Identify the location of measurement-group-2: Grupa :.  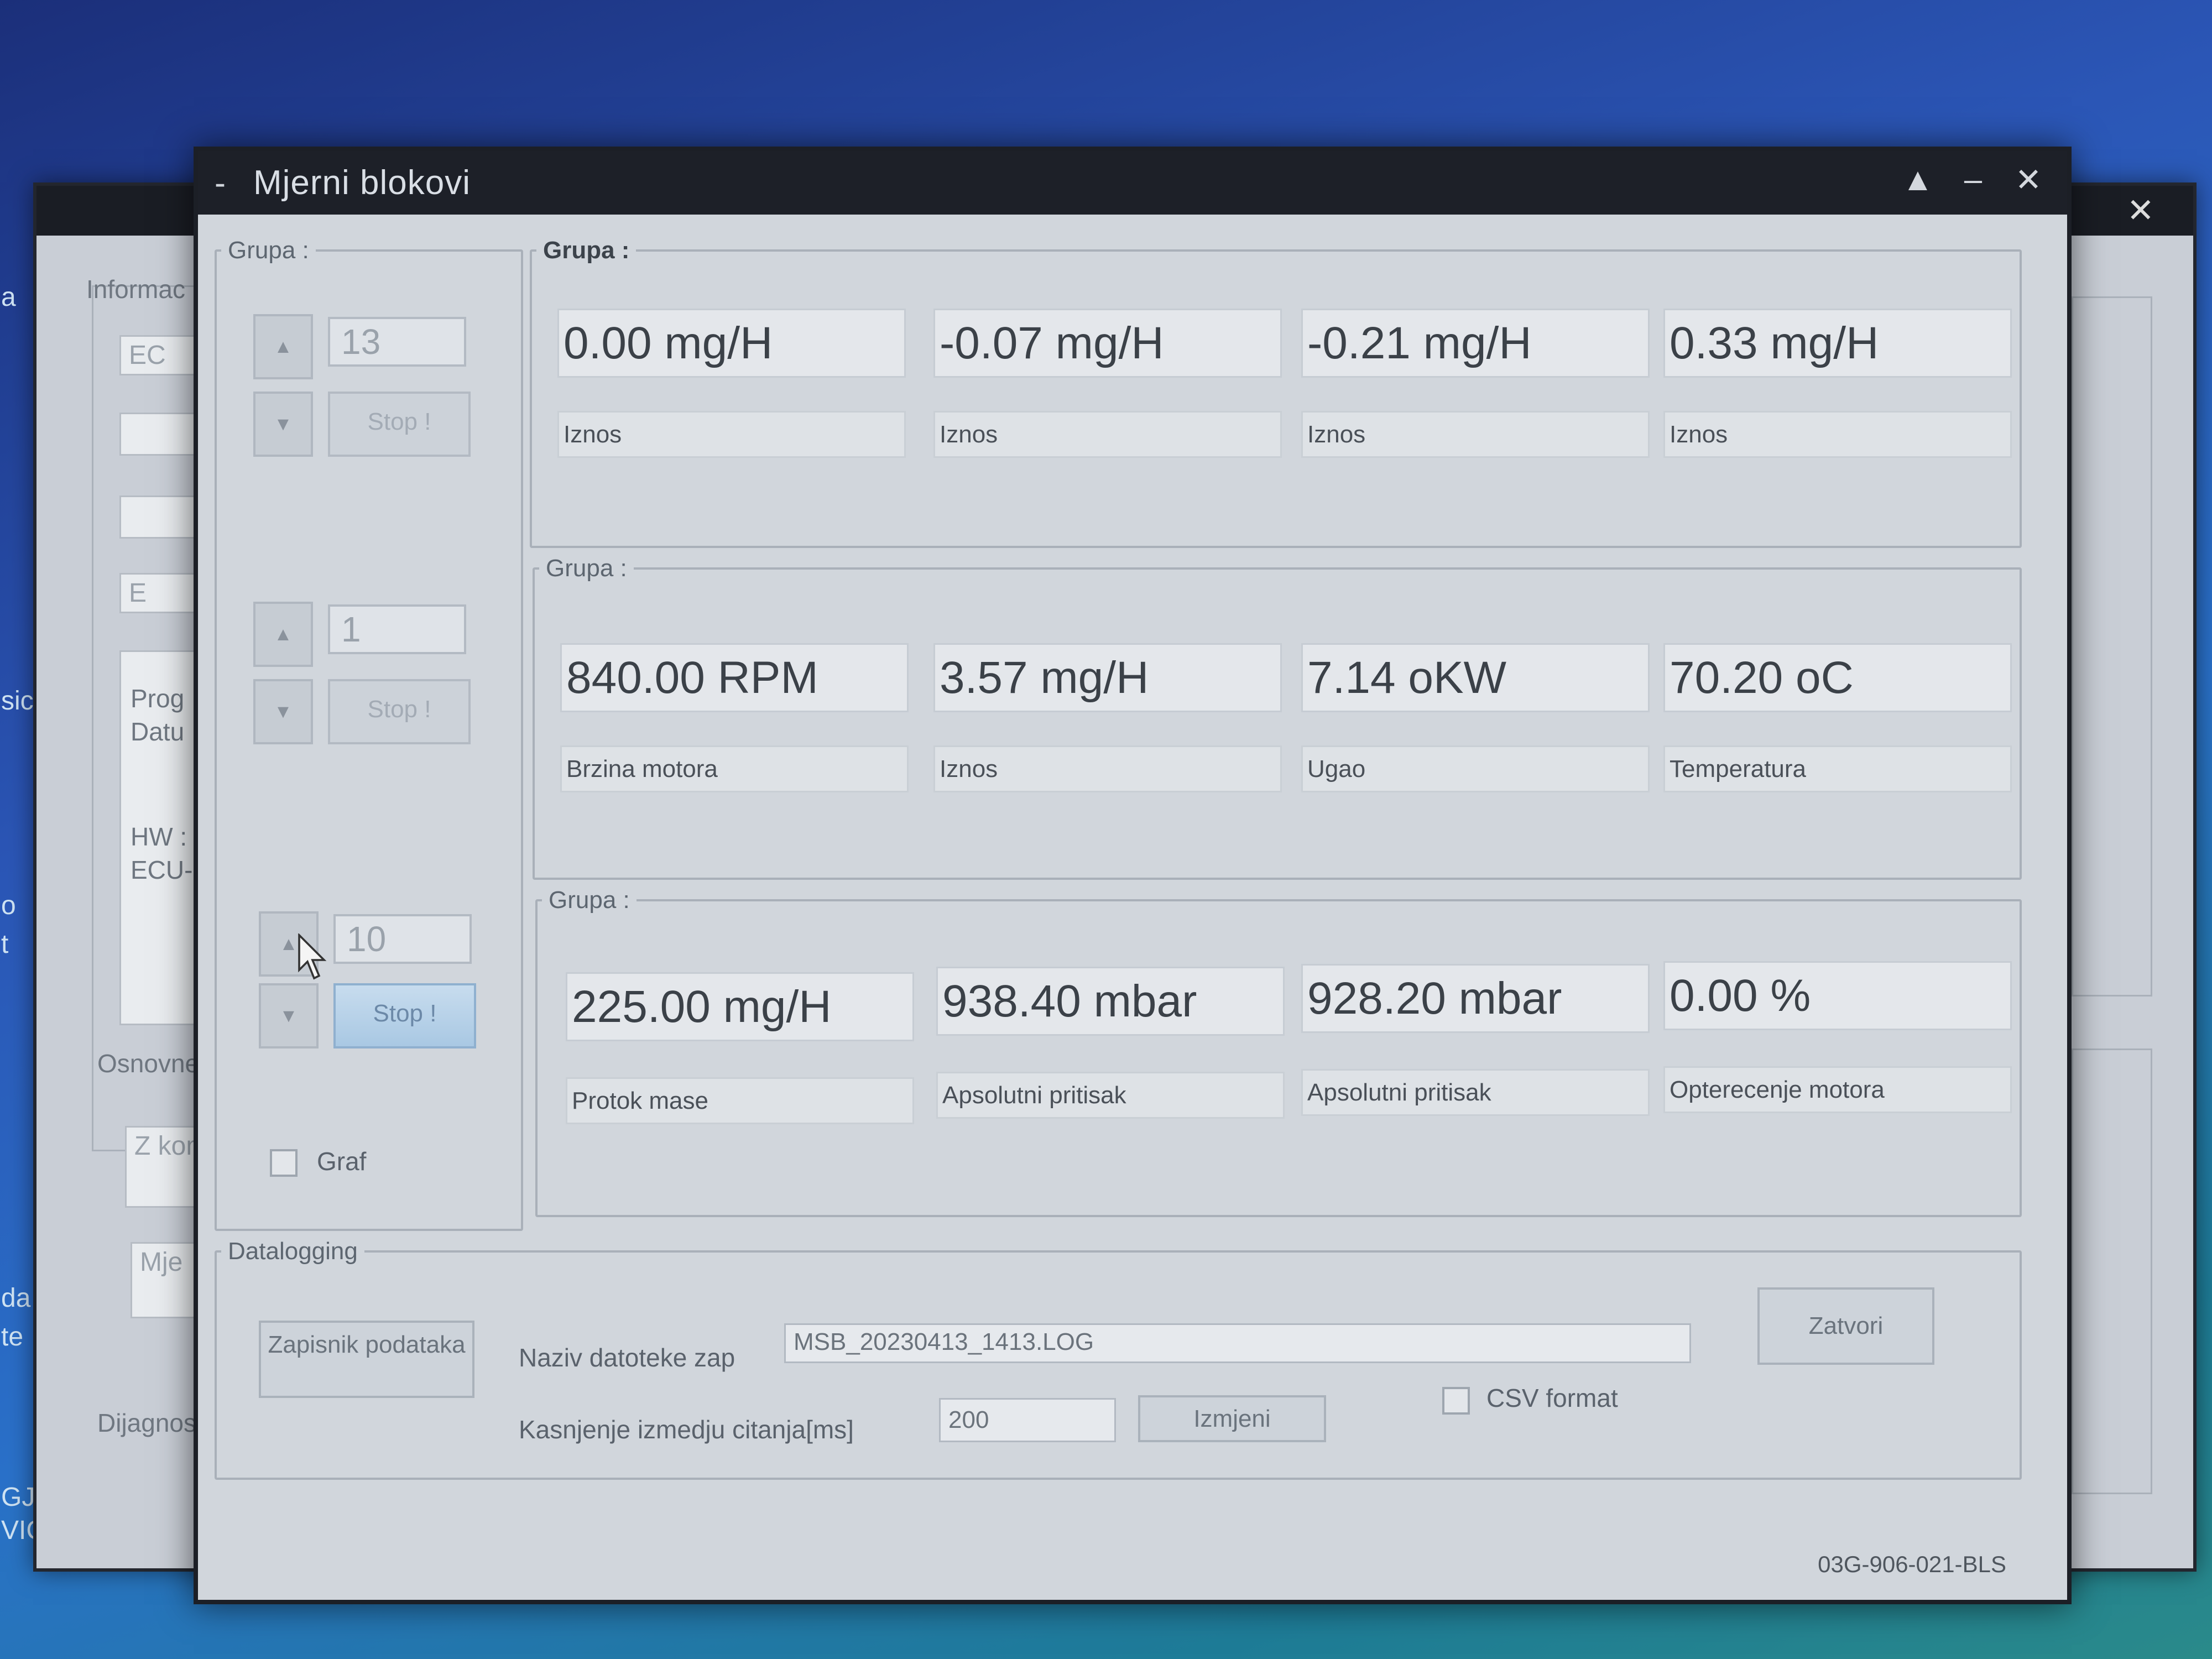
(1278, 718).